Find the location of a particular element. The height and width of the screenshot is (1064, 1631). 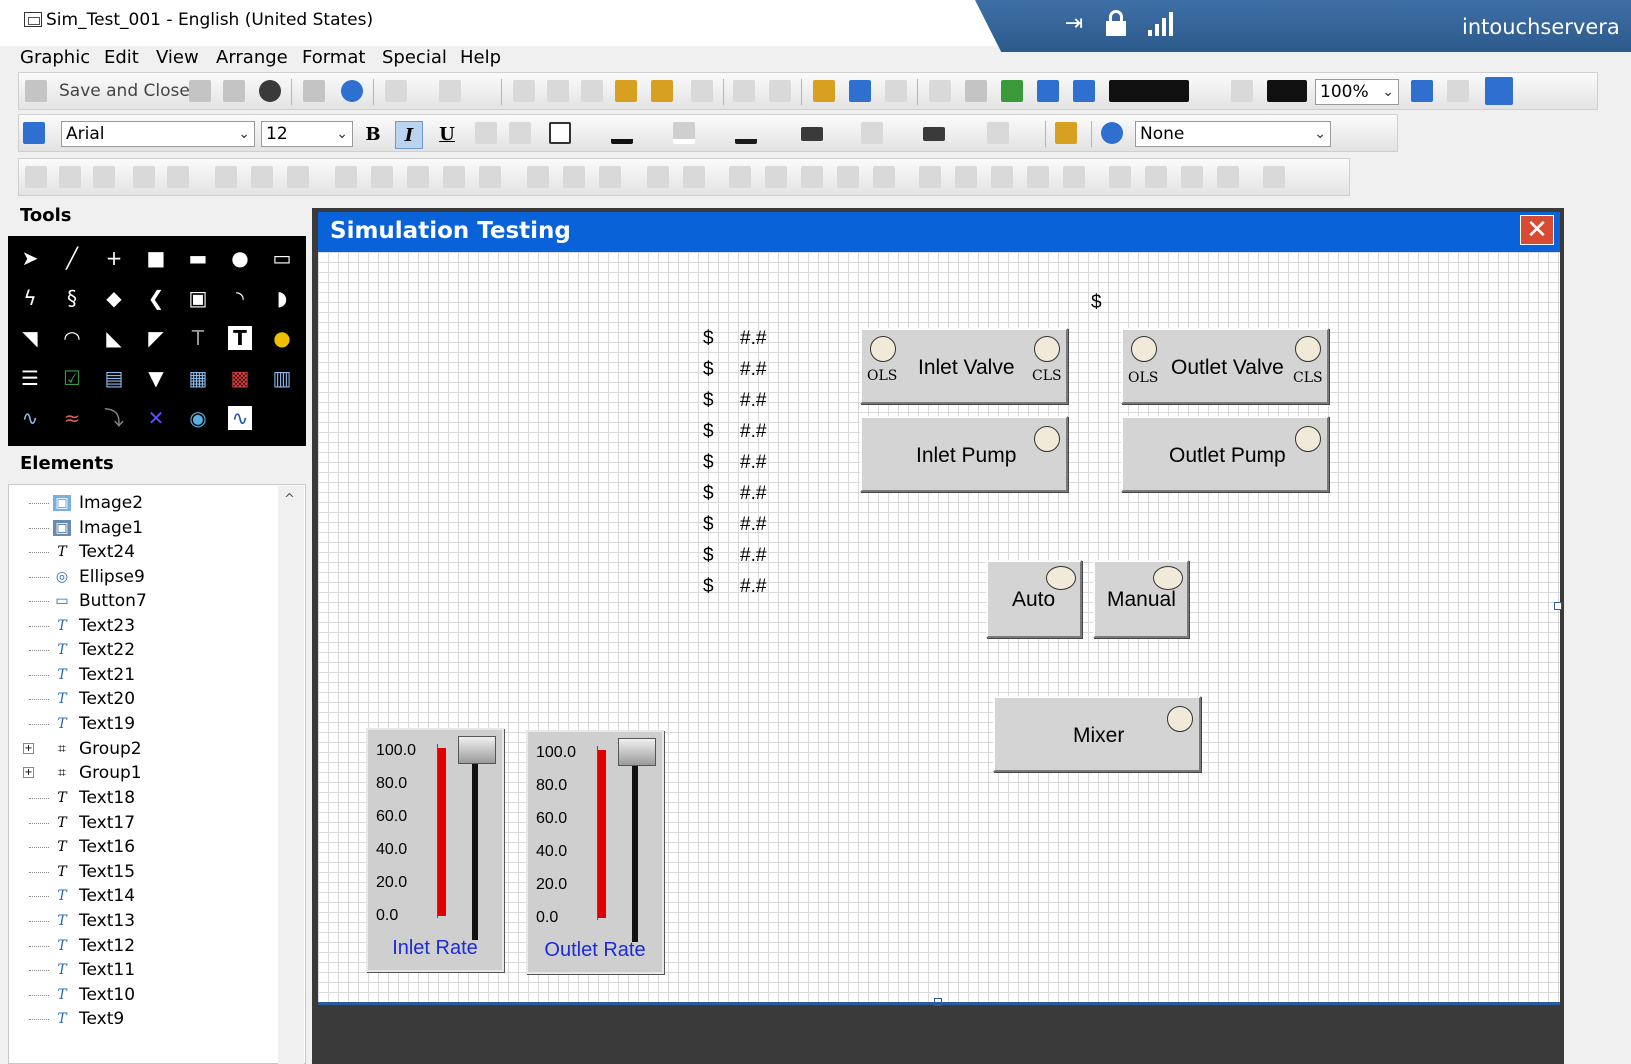

space-increase-icon is located at coordinates (966, 177).